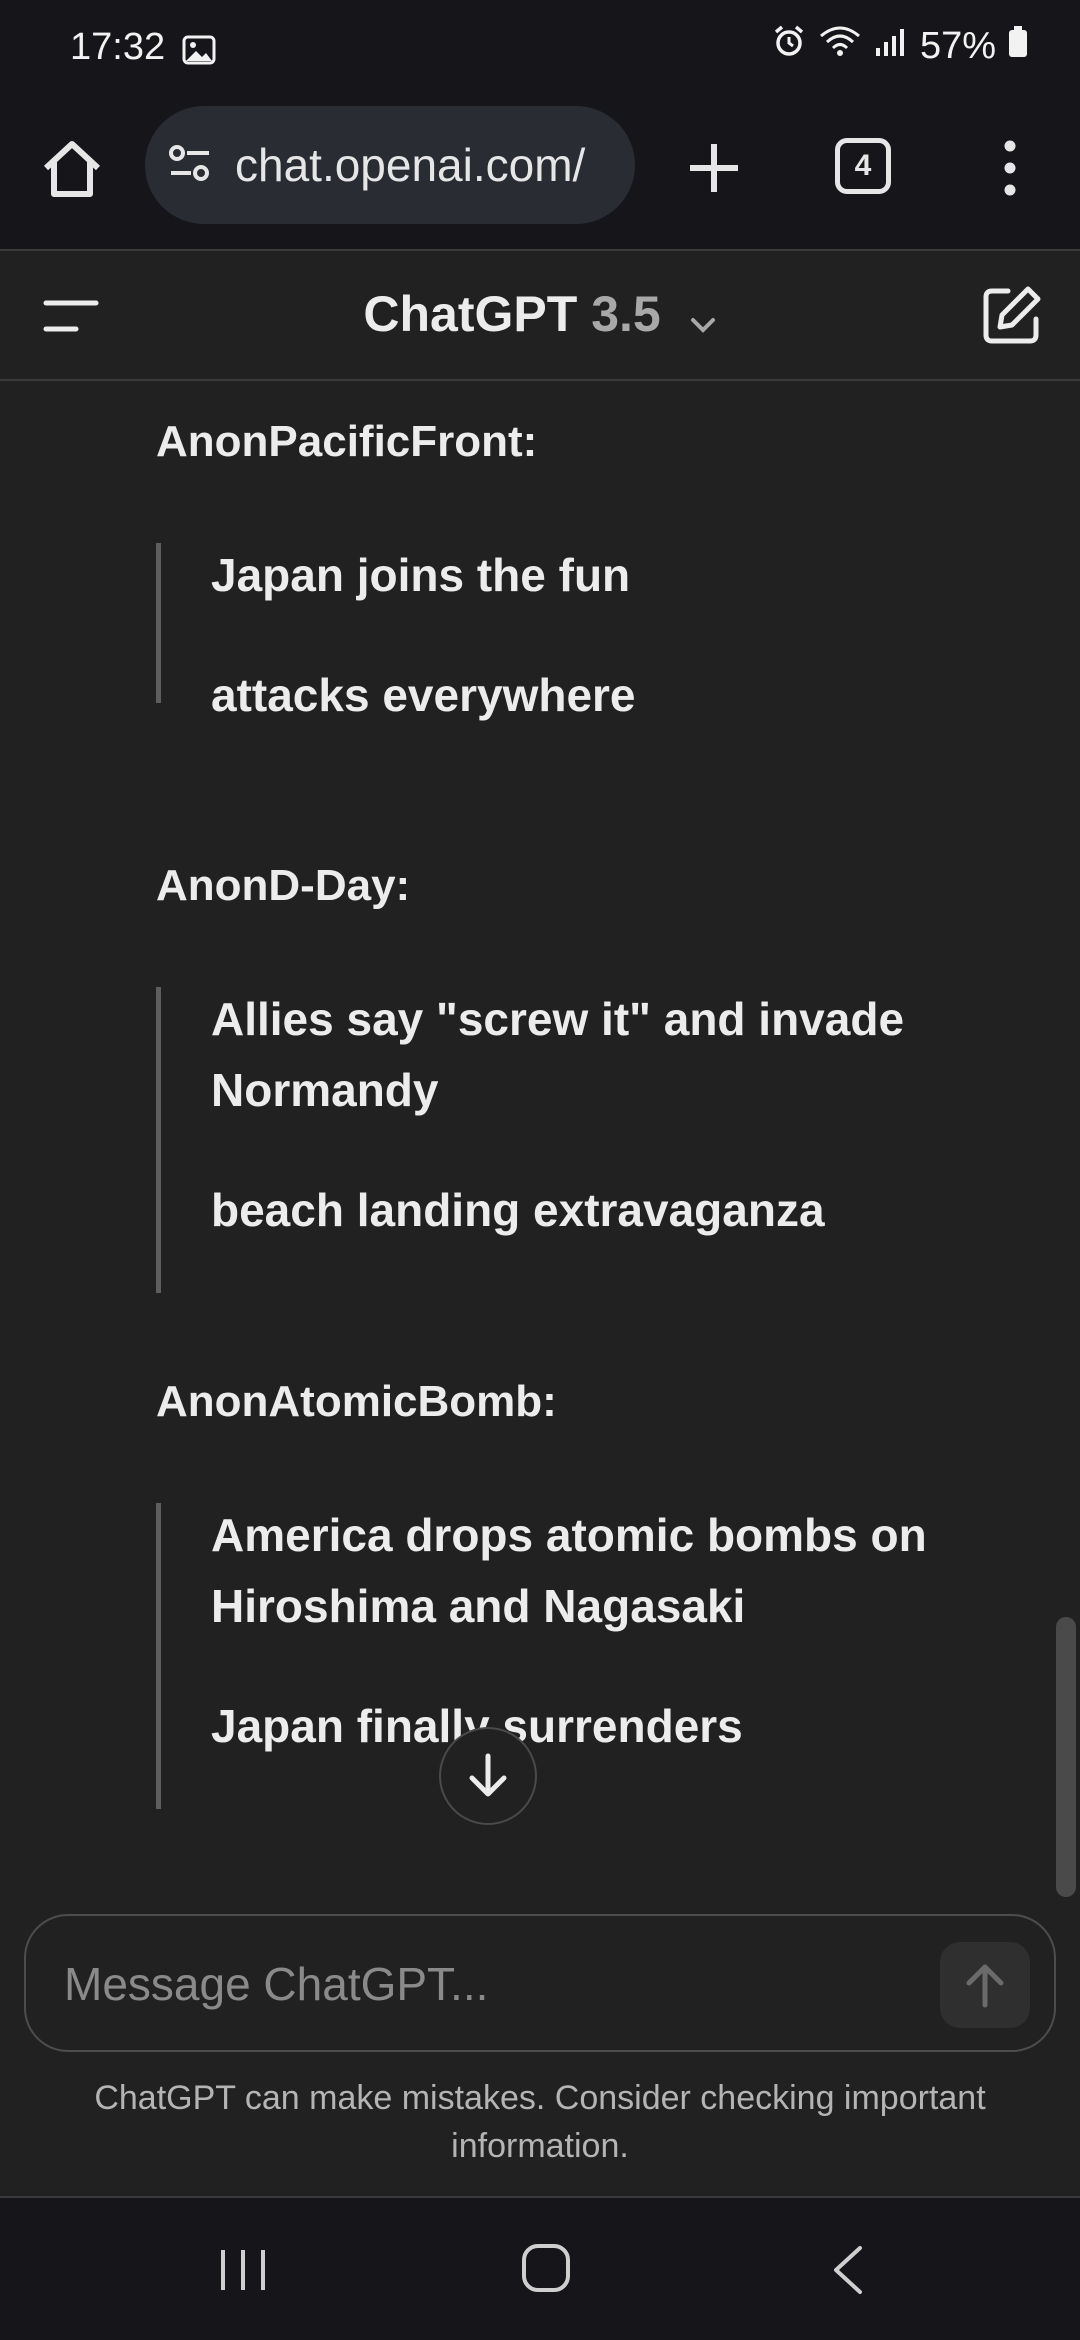  Describe the element at coordinates (470, 314) in the screenshot. I see `app-title: ChatGPT` at that location.